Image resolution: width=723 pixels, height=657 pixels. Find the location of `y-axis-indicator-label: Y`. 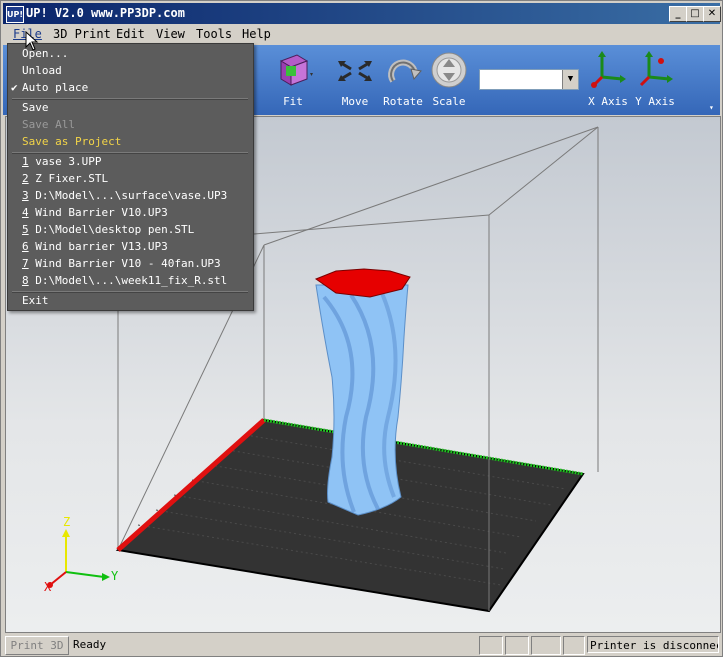

y-axis-indicator-label: Y is located at coordinates (115, 576).